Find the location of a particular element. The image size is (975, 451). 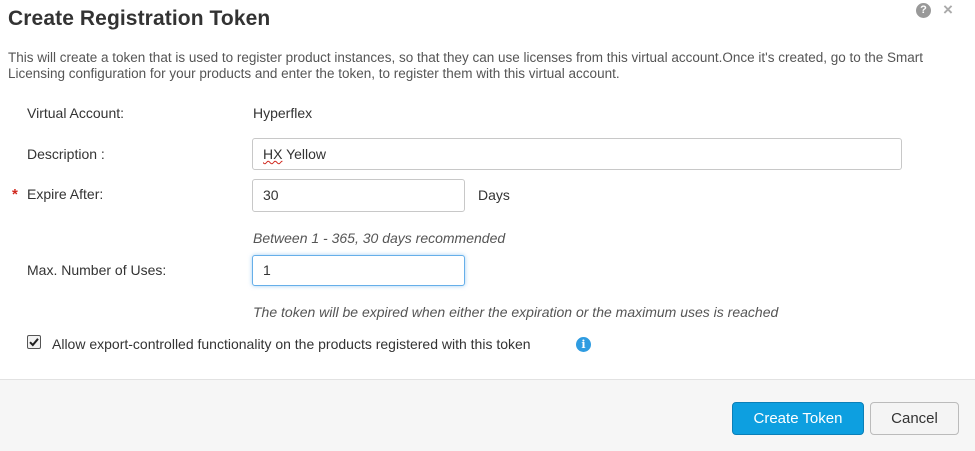

expire-after-unit: Days is located at coordinates (494, 195).